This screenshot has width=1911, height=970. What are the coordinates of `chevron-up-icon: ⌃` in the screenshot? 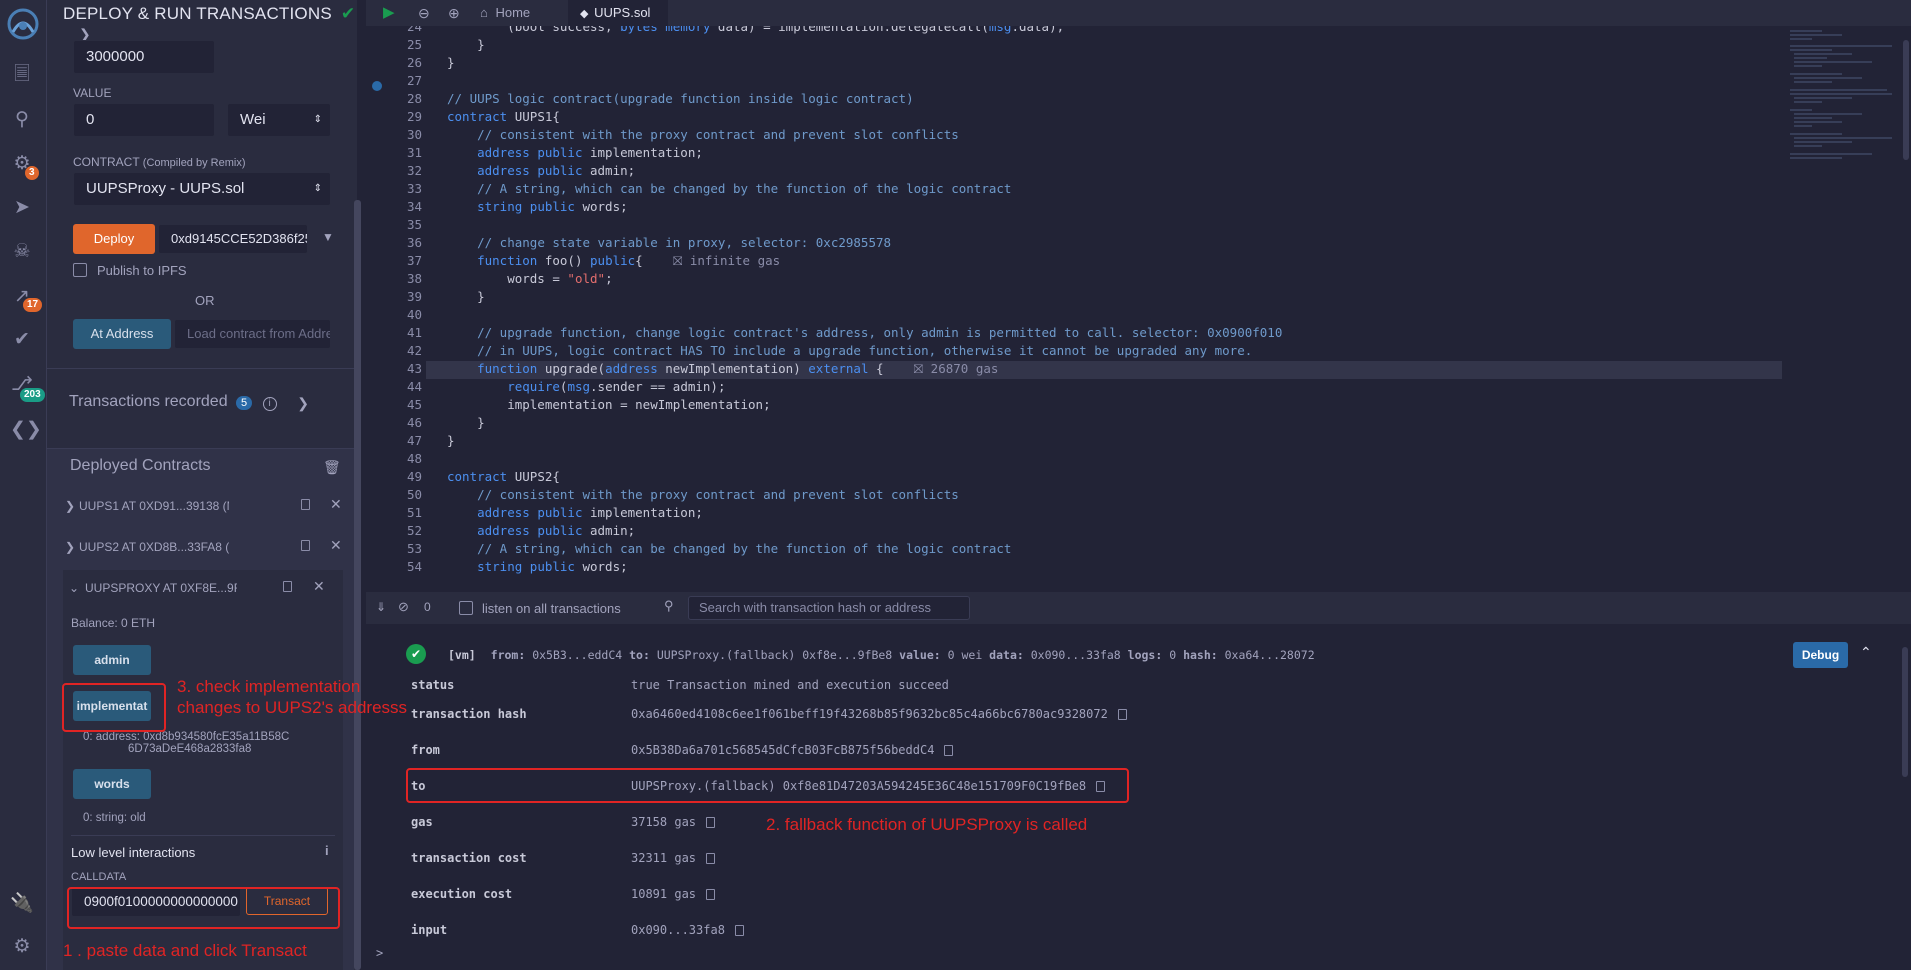 It's located at (1866, 652).